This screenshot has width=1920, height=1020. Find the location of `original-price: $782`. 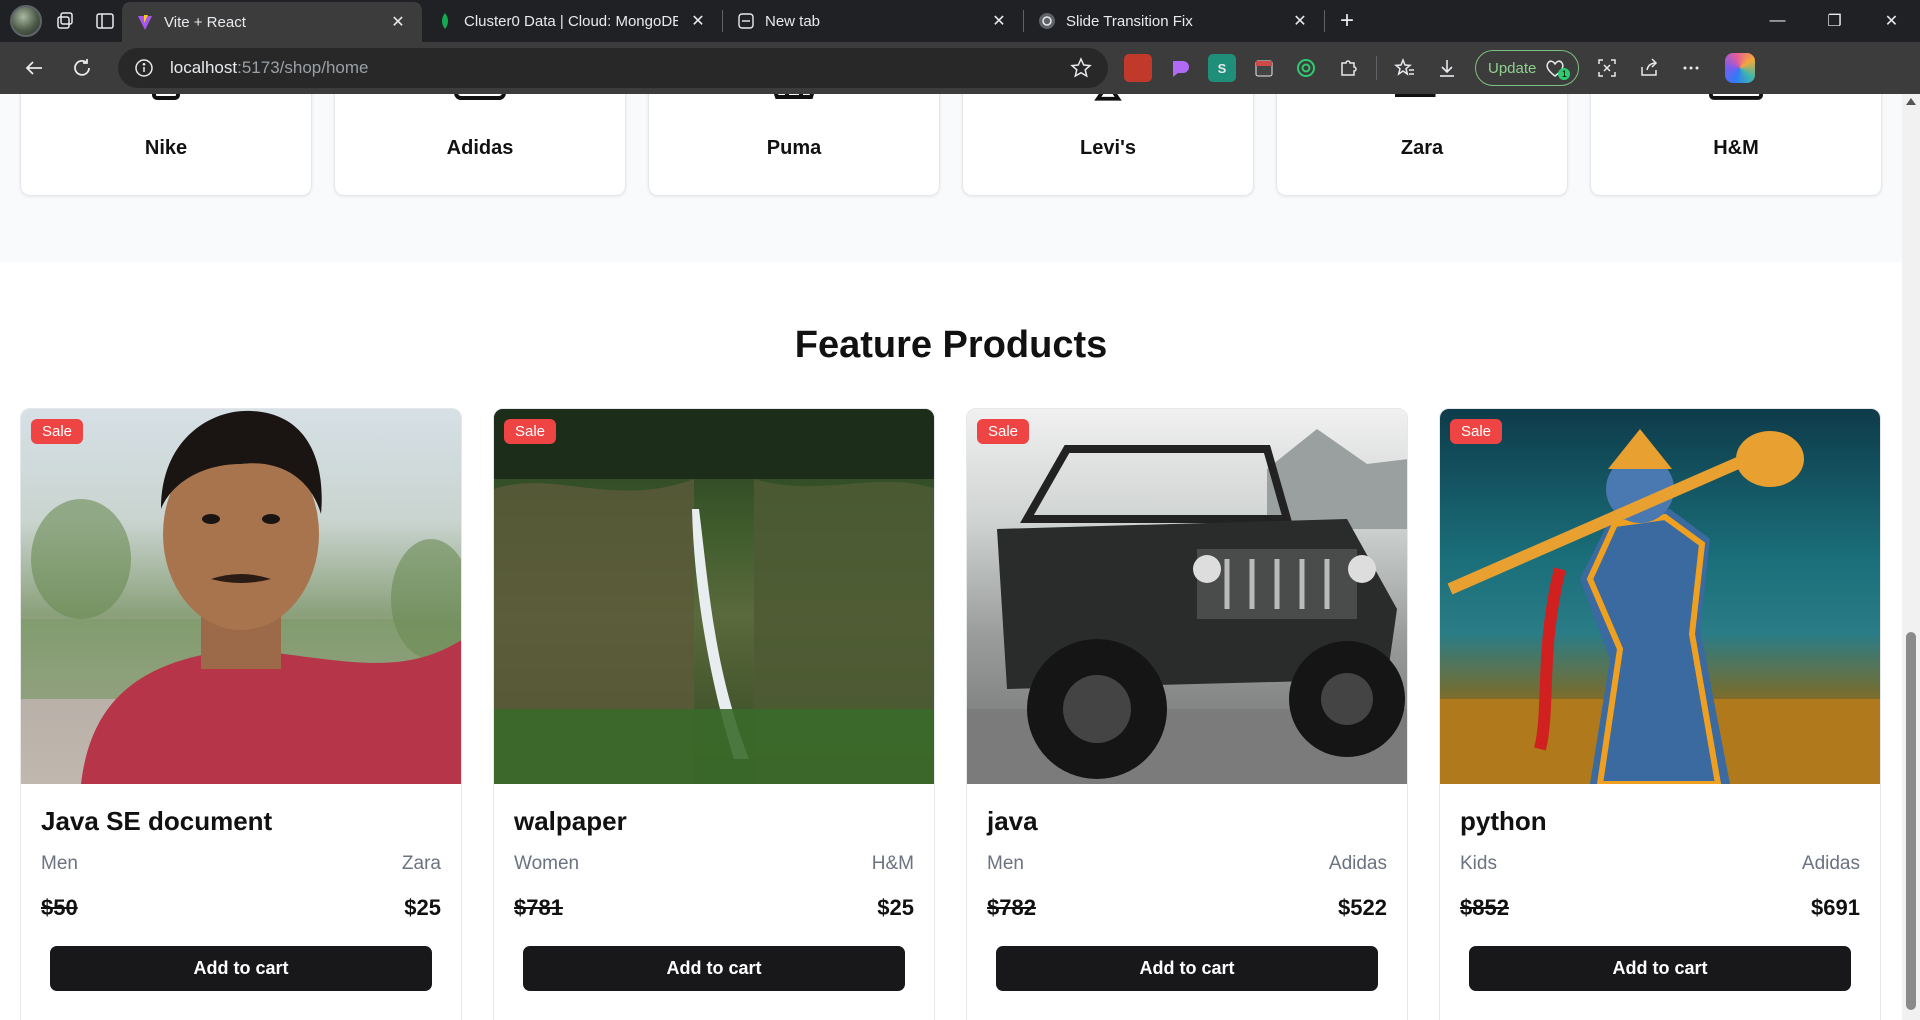

original-price: $782 is located at coordinates (1011, 907).